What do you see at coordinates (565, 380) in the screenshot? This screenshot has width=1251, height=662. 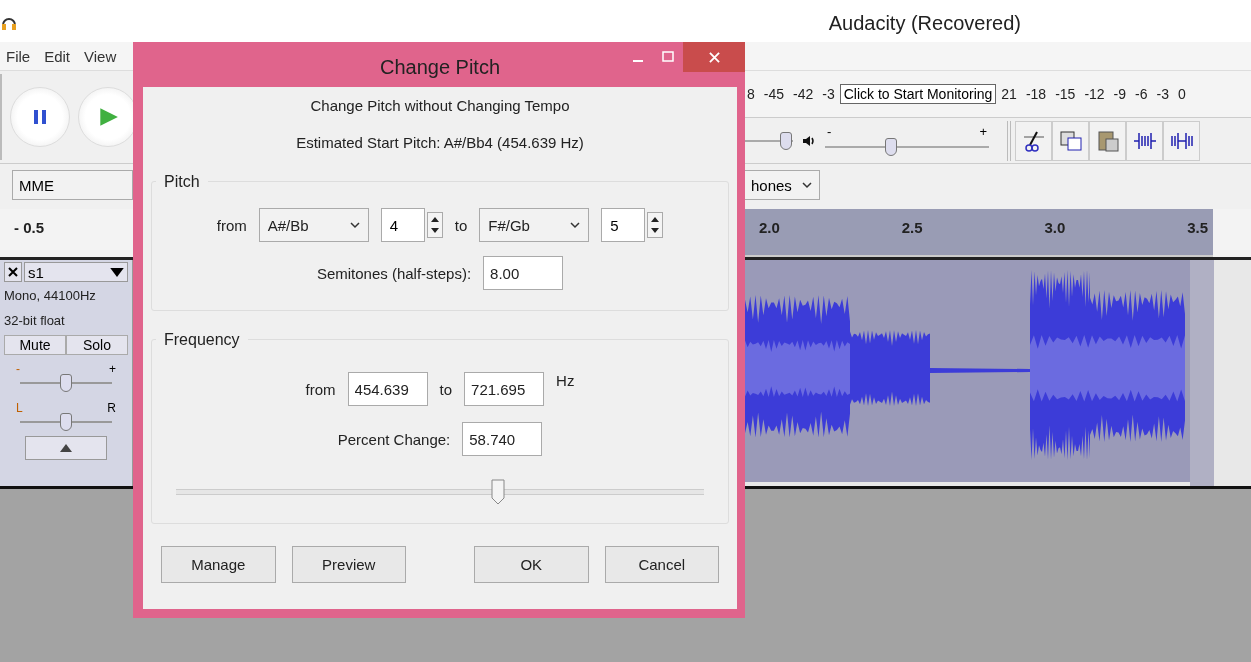 I see `unit-label: Hz` at bounding box center [565, 380].